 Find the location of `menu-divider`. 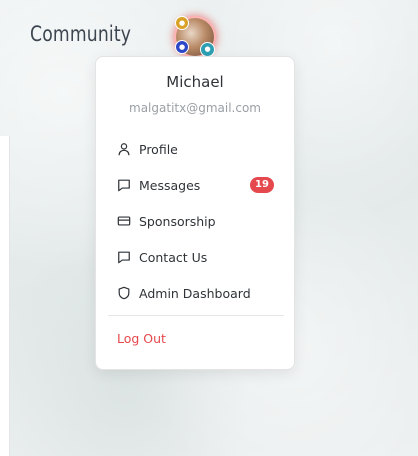

menu-divider is located at coordinates (196, 315).